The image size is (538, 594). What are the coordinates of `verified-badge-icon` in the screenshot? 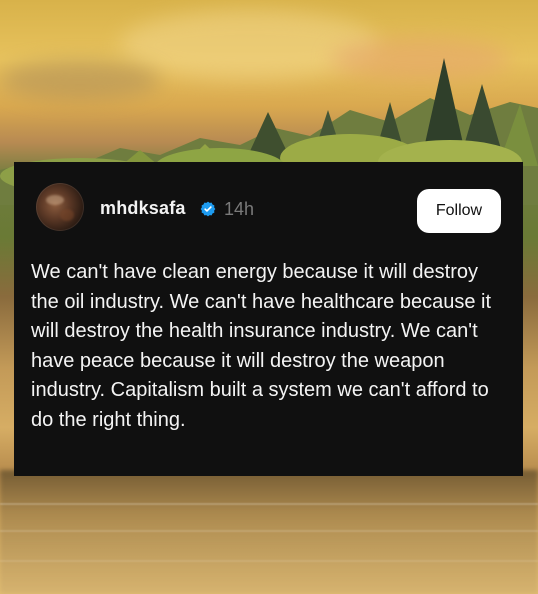 It's located at (208, 209).